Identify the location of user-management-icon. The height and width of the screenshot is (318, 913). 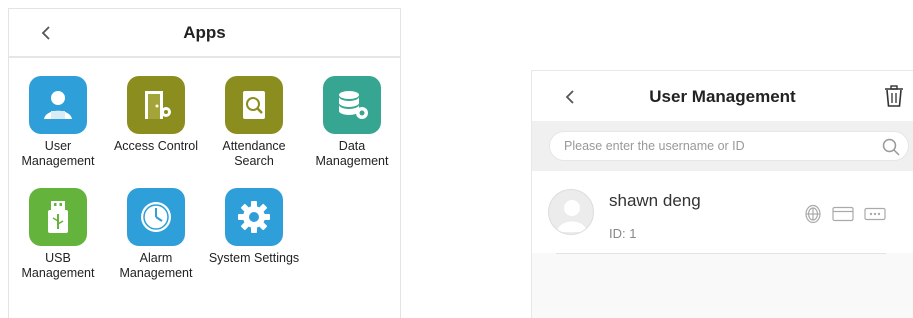
(58, 105).